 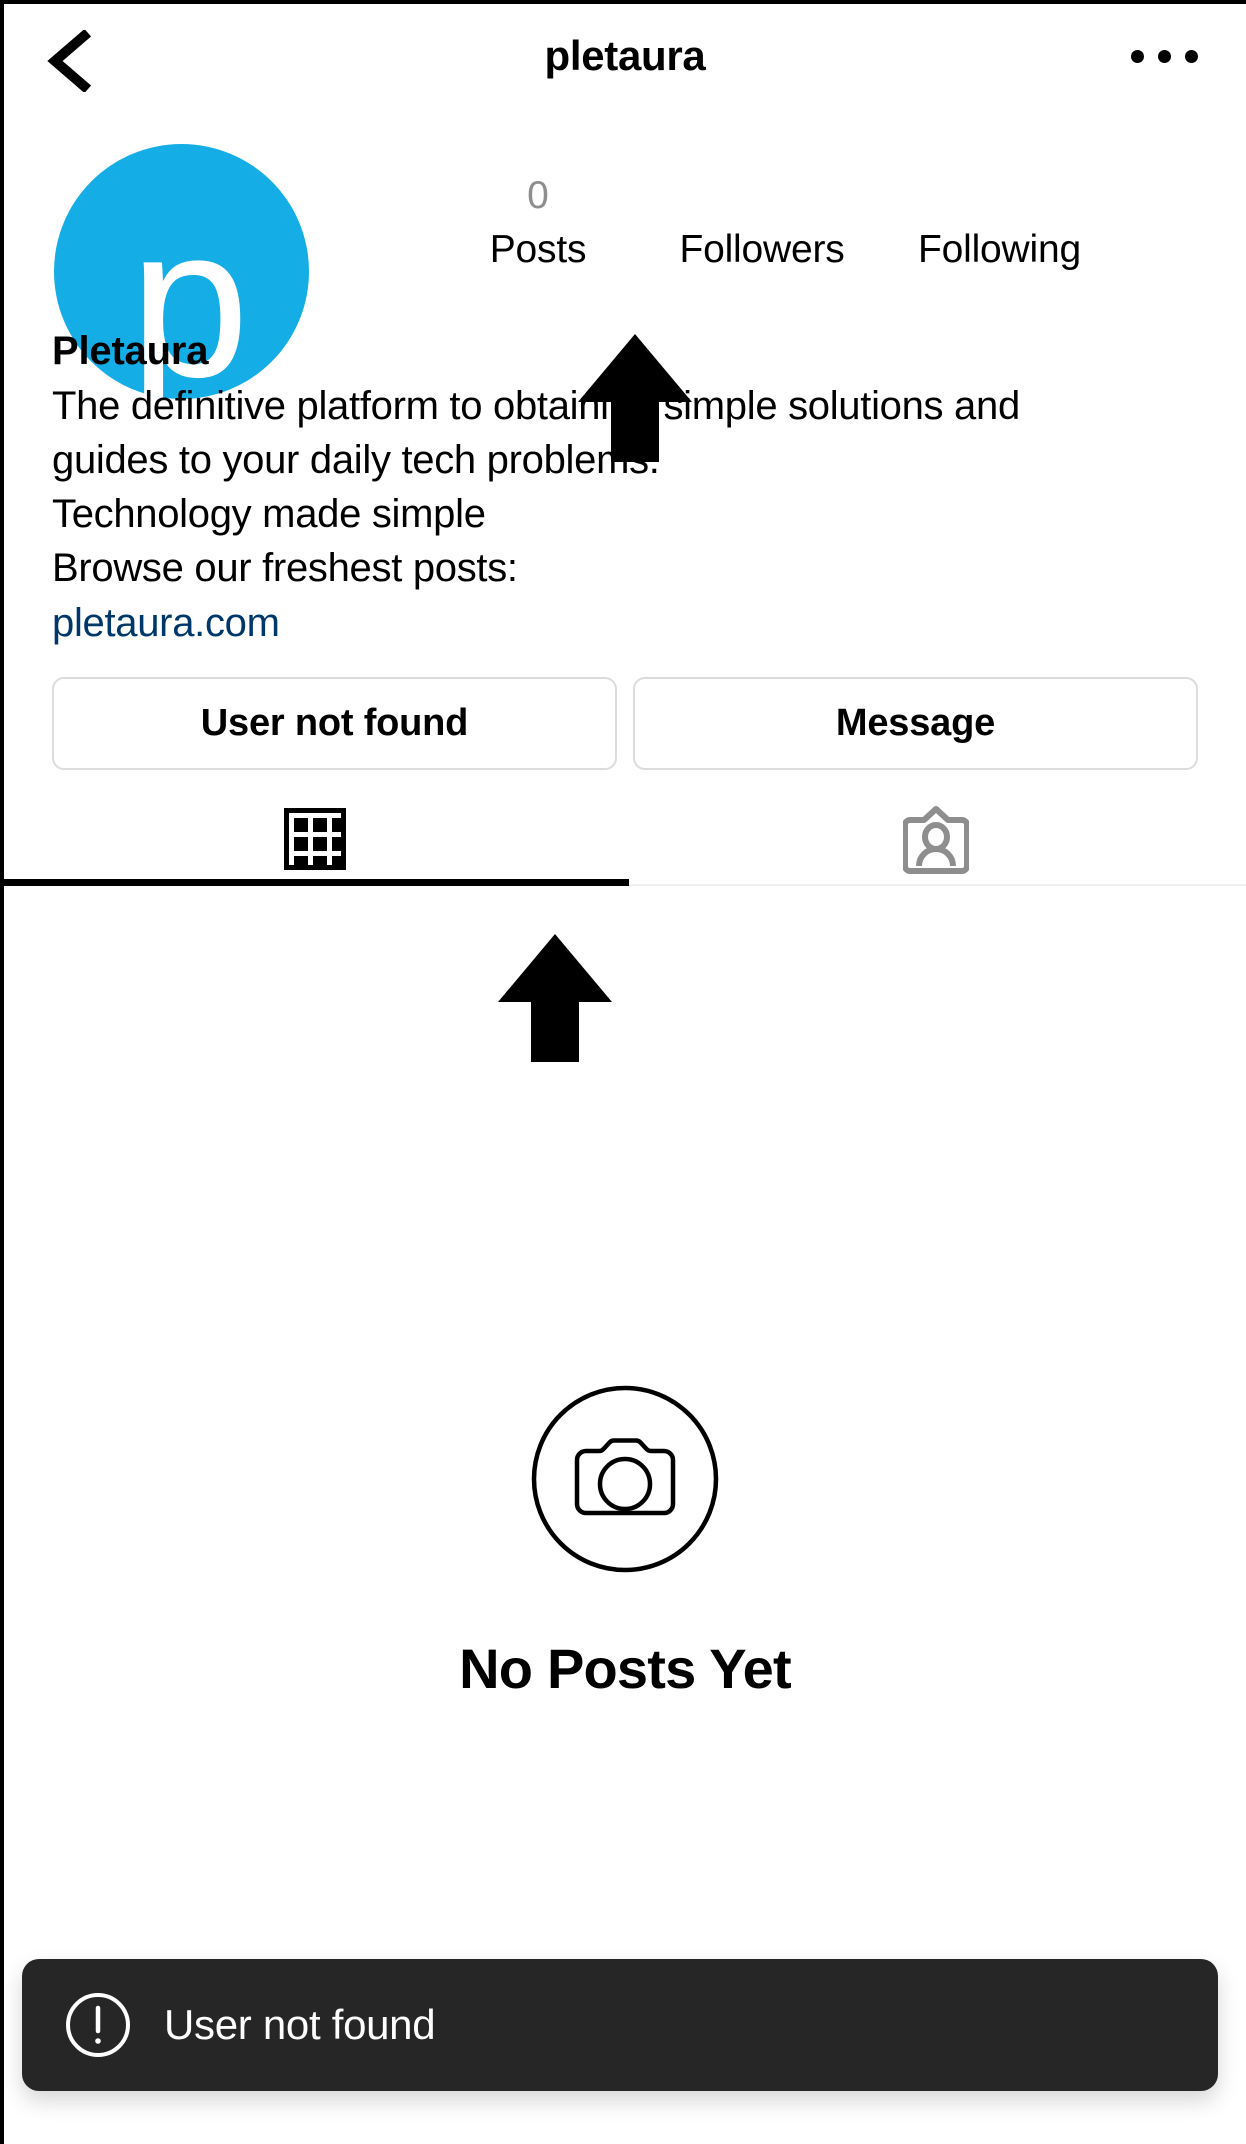 I want to click on empty-state: No Posts Yet, so click(x=625, y=1542).